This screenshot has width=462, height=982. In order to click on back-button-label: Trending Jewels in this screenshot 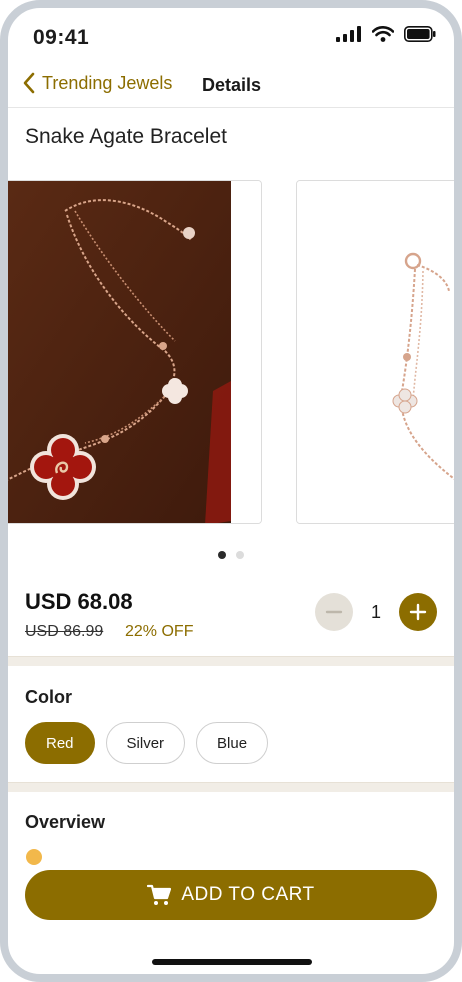, I will do `click(107, 82)`.